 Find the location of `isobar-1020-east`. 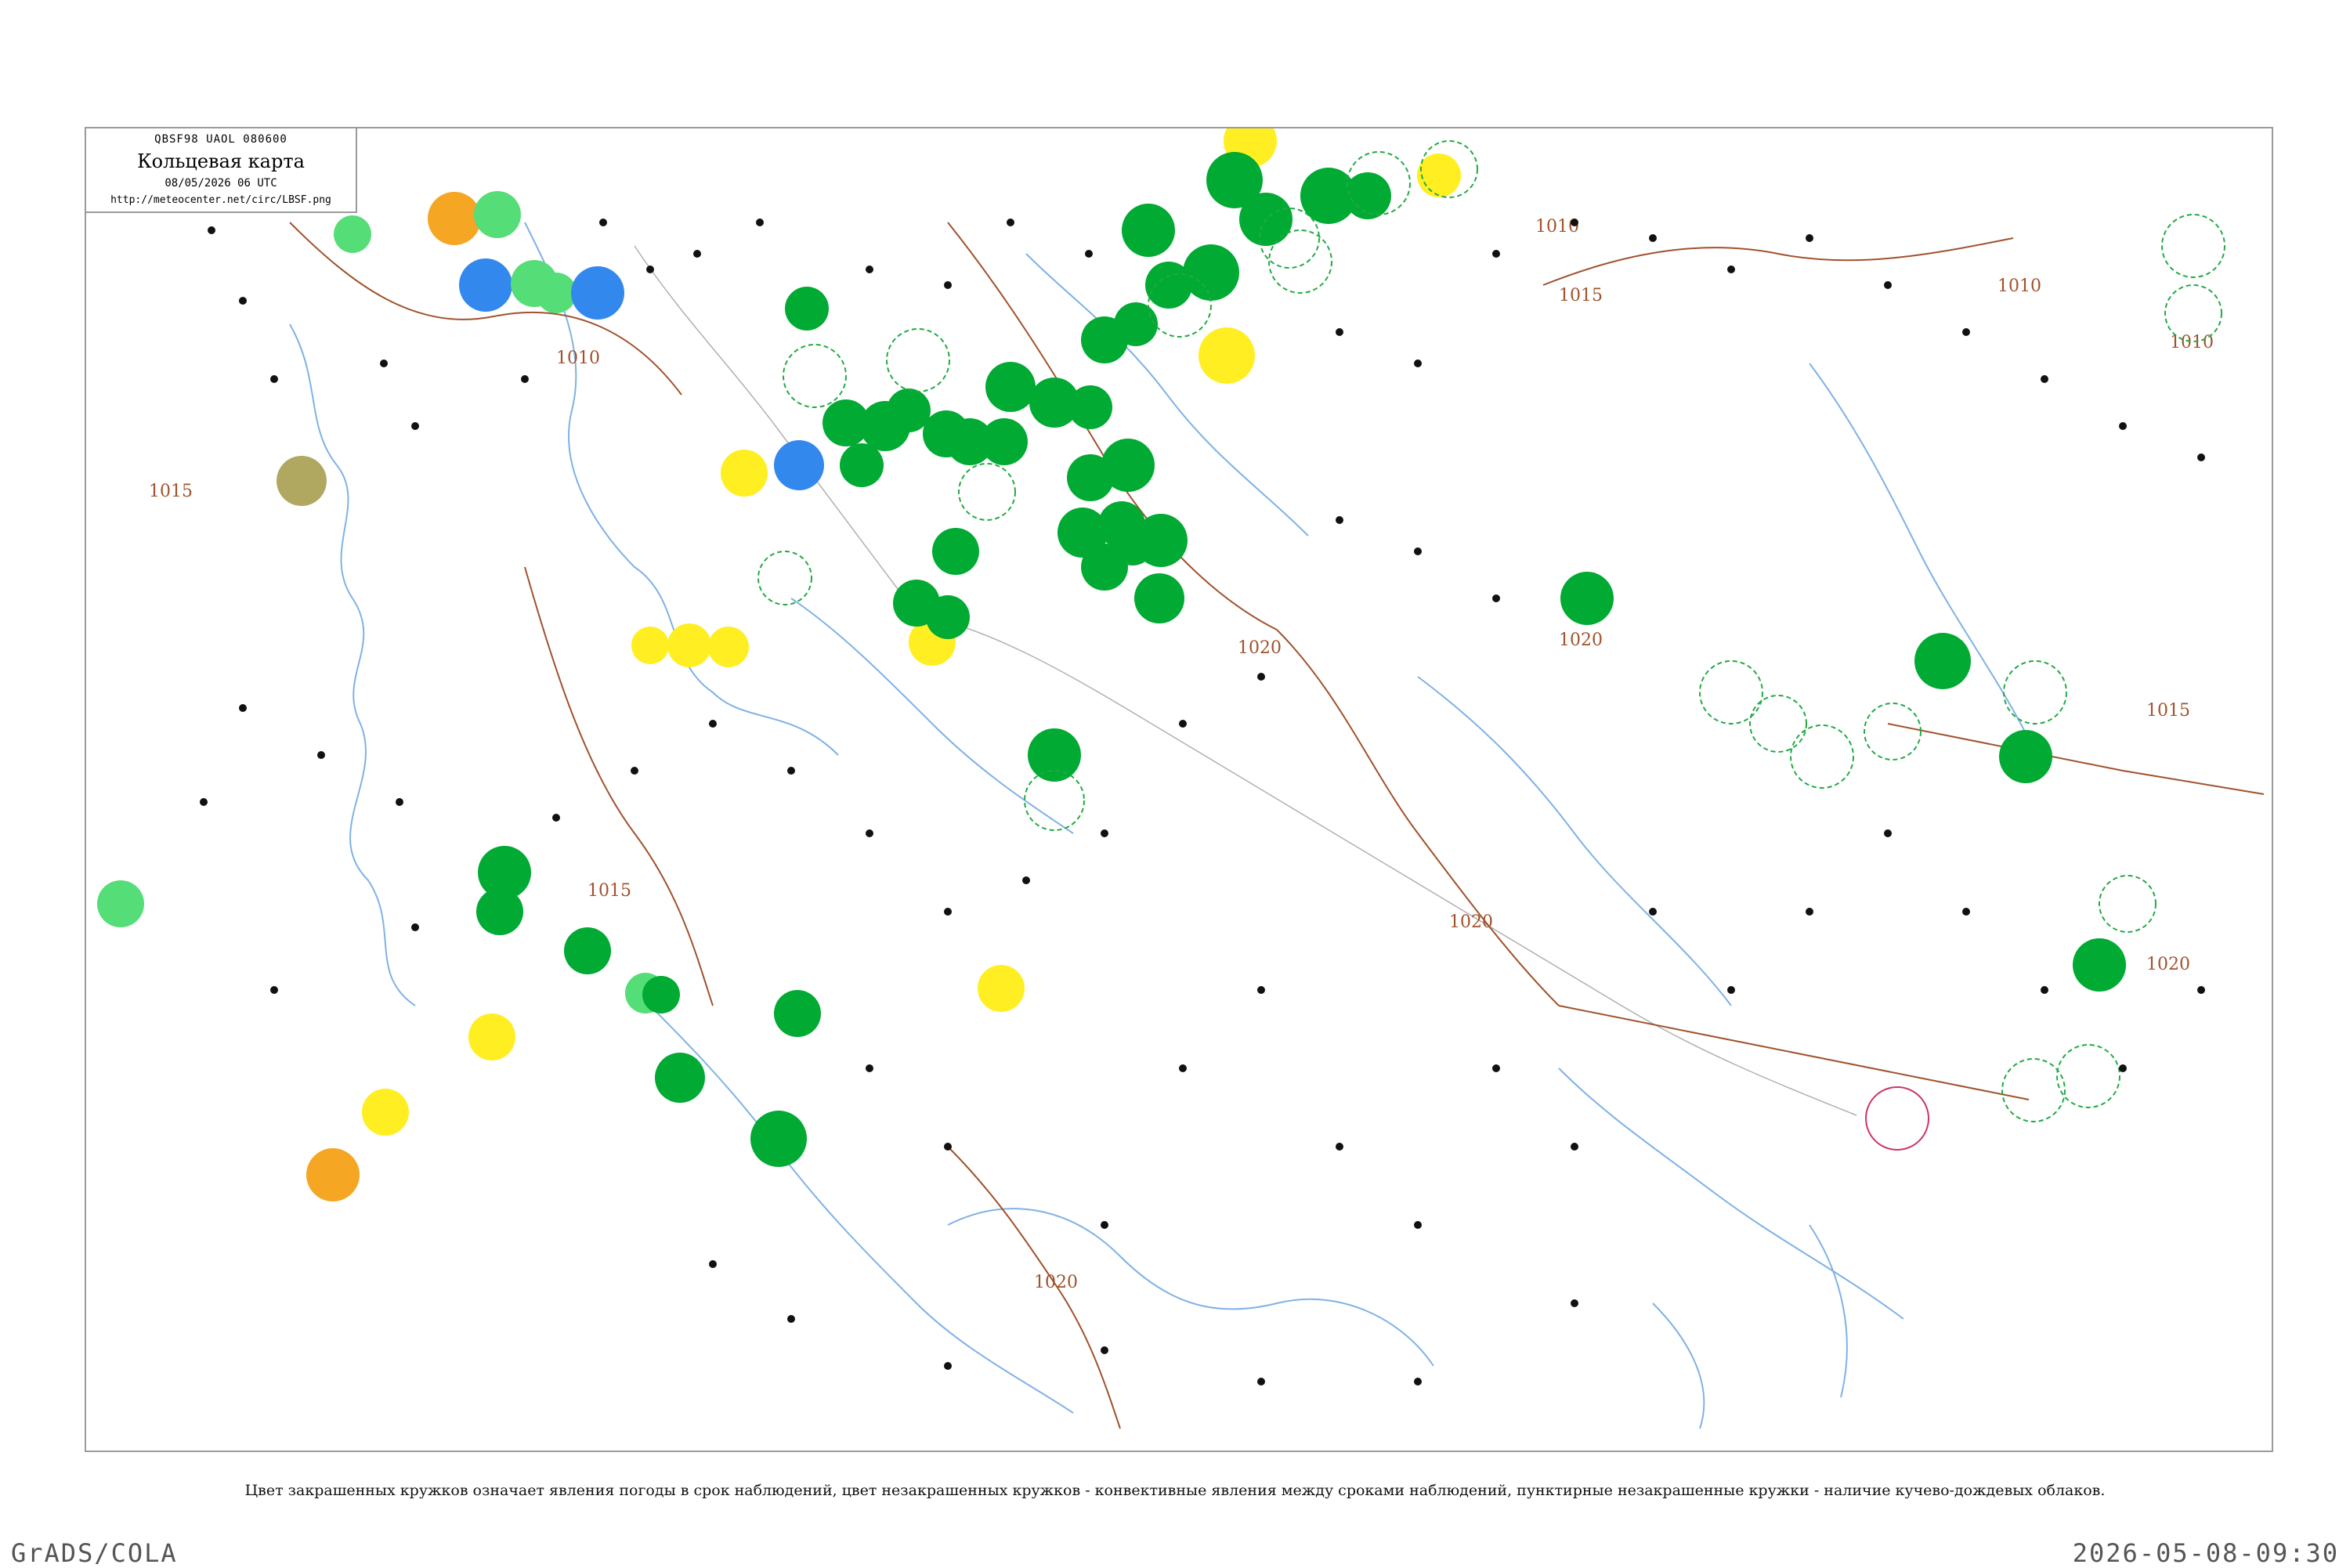

isobar-1020-east is located at coordinates (1794, 1052).